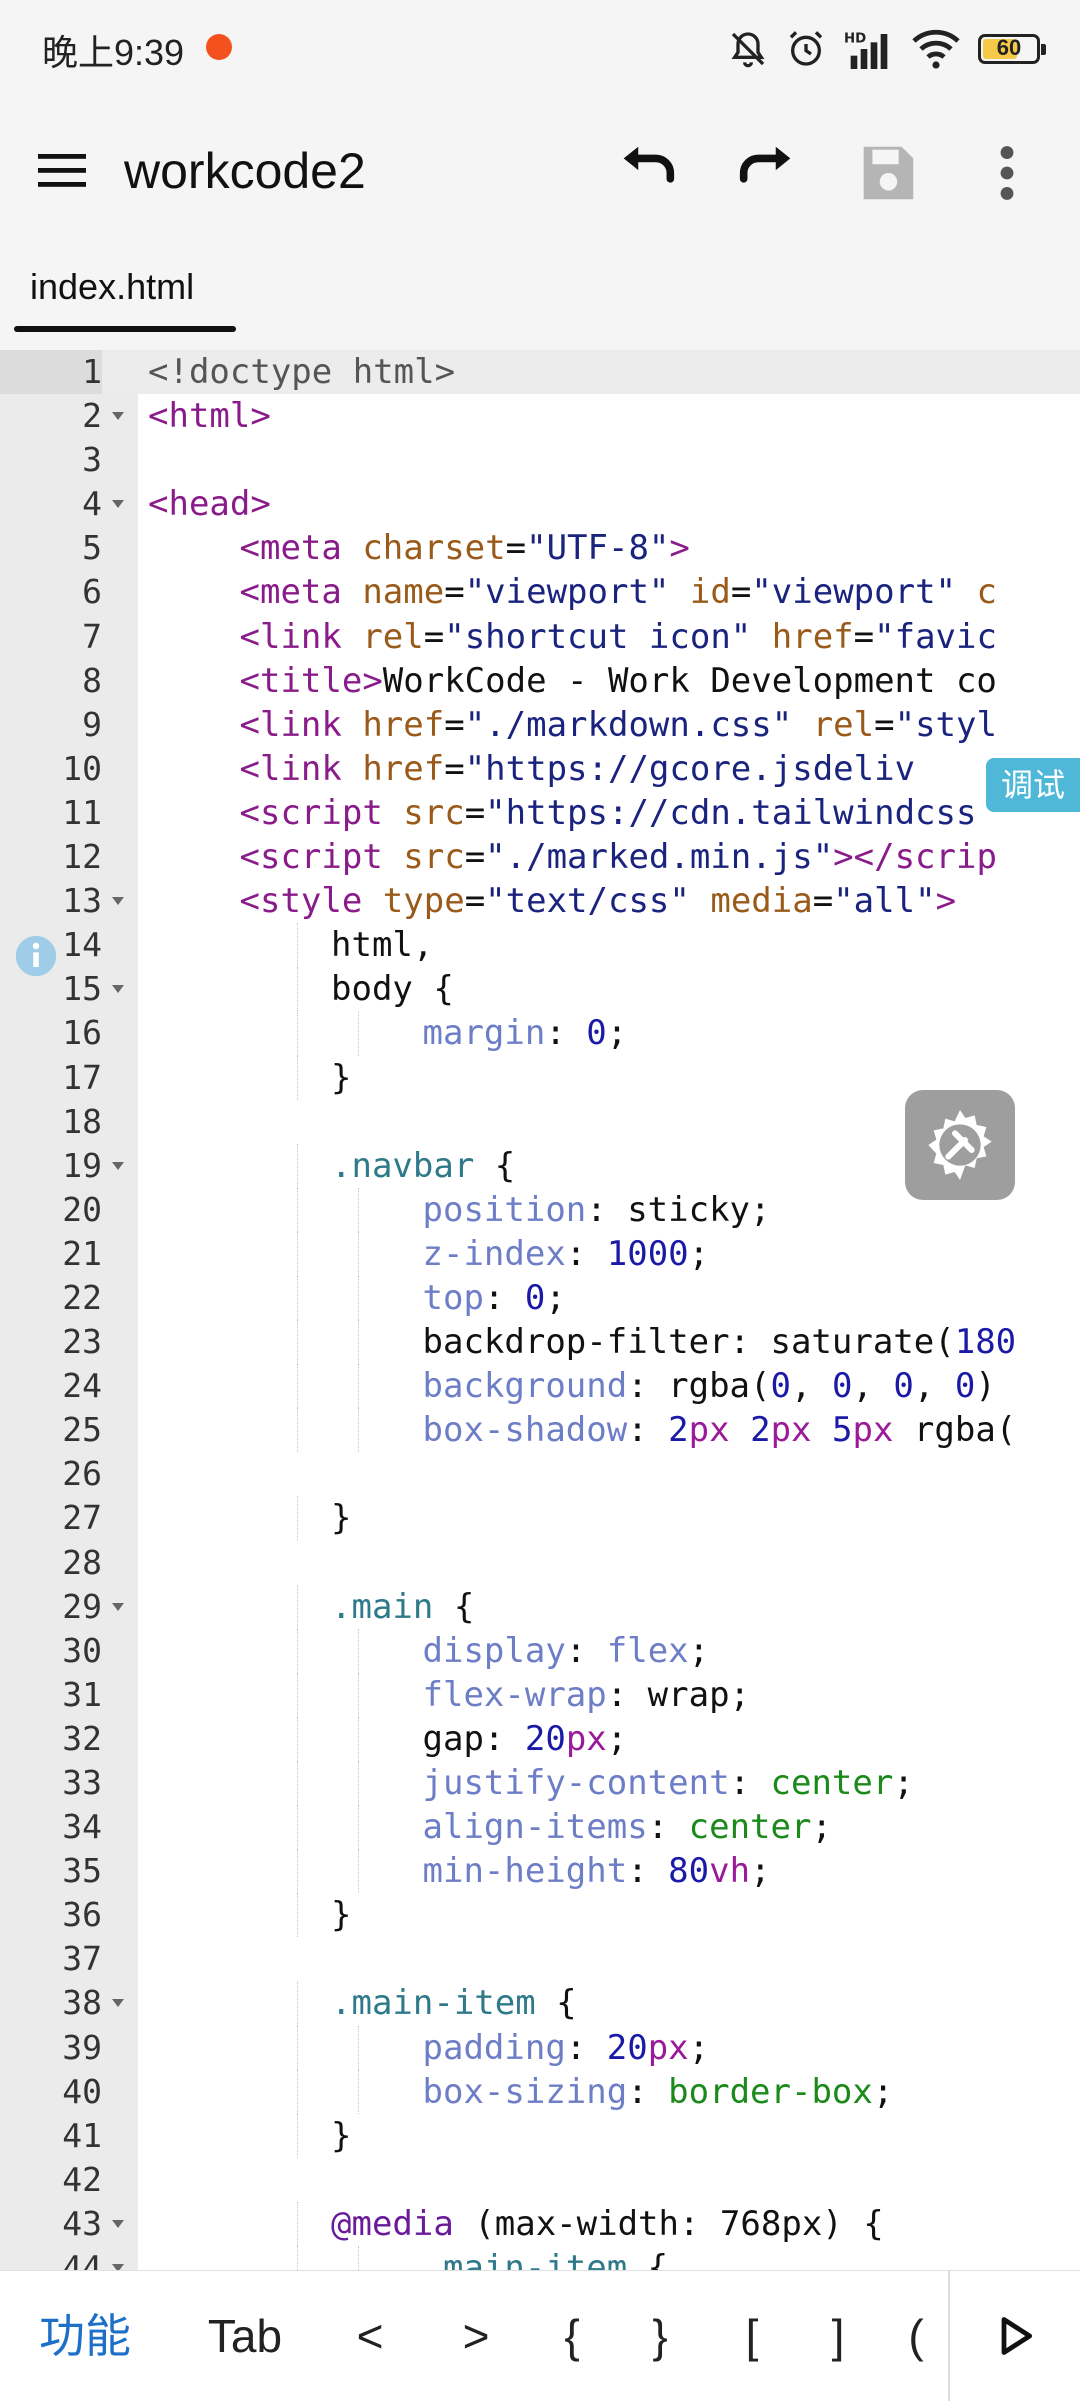  I want to click on code-line: 36}, so click(540, 1915).